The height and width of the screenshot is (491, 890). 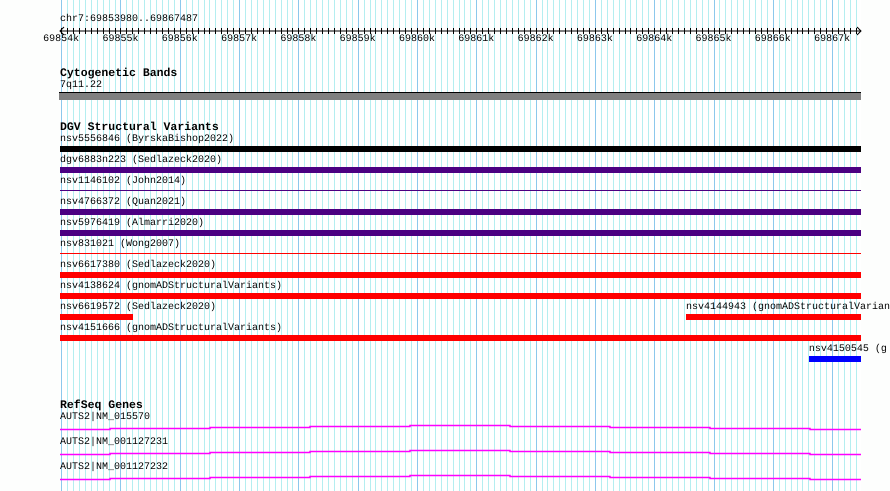 What do you see at coordinates (847, 350) in the screenshot?
I see `variant-label: nsv4150545 (g` at bounding box center [847, 350].